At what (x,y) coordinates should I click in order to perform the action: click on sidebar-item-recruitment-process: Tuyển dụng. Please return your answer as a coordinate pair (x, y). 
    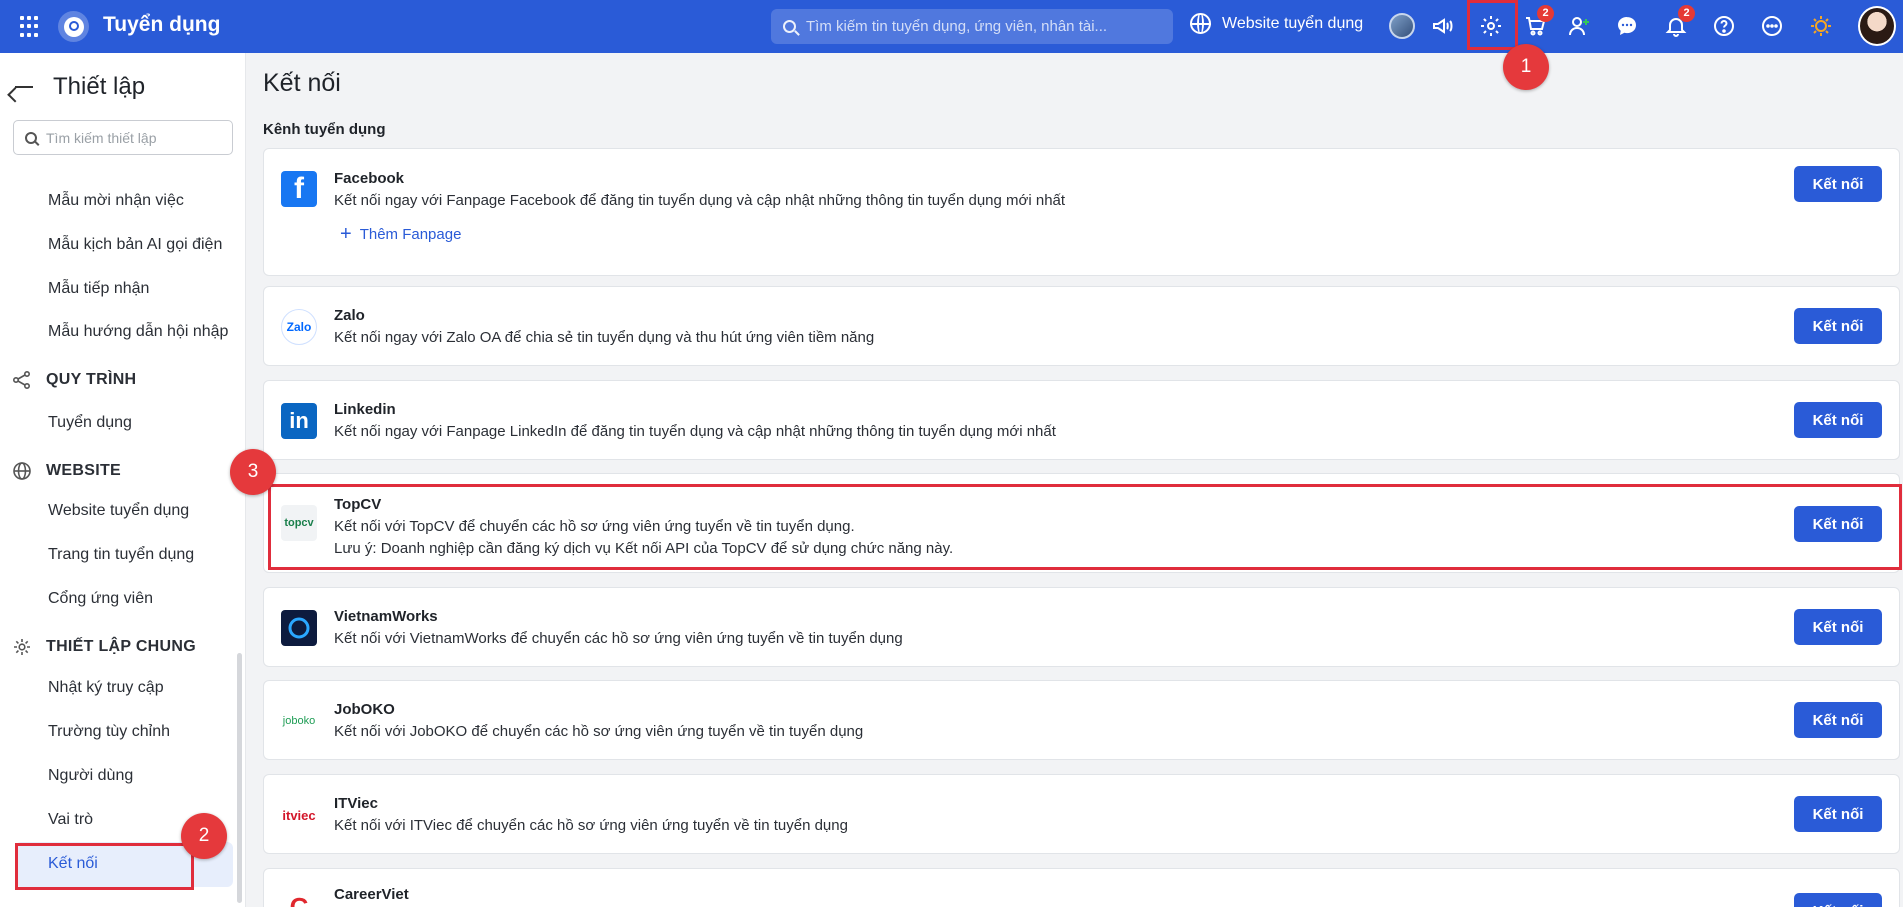
    Looking at the image, I should click on (90, 423).